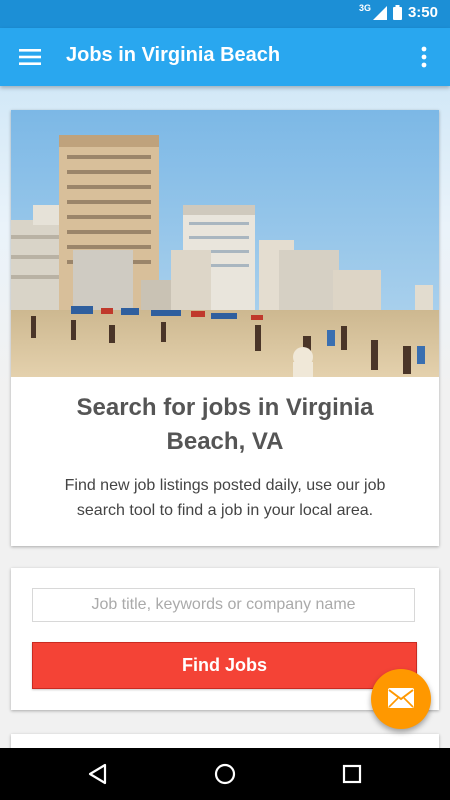 The height and width of the screenshot is (800, 450). Describe the element at coordinates (223, 605) in the screenshot. I see `job-search-input` at that location.